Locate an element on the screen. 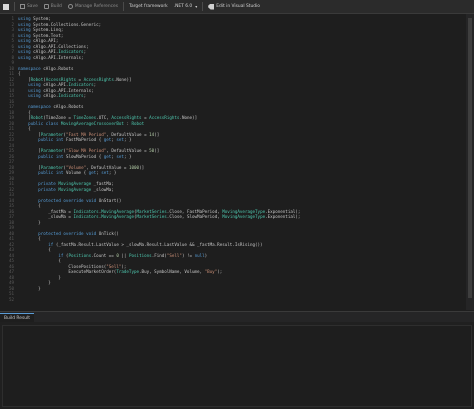 The height and width of the screenshot is (409, 474). code-text: public int SlowMaPeriod { get; set; } is located at coordinates (85, 156).